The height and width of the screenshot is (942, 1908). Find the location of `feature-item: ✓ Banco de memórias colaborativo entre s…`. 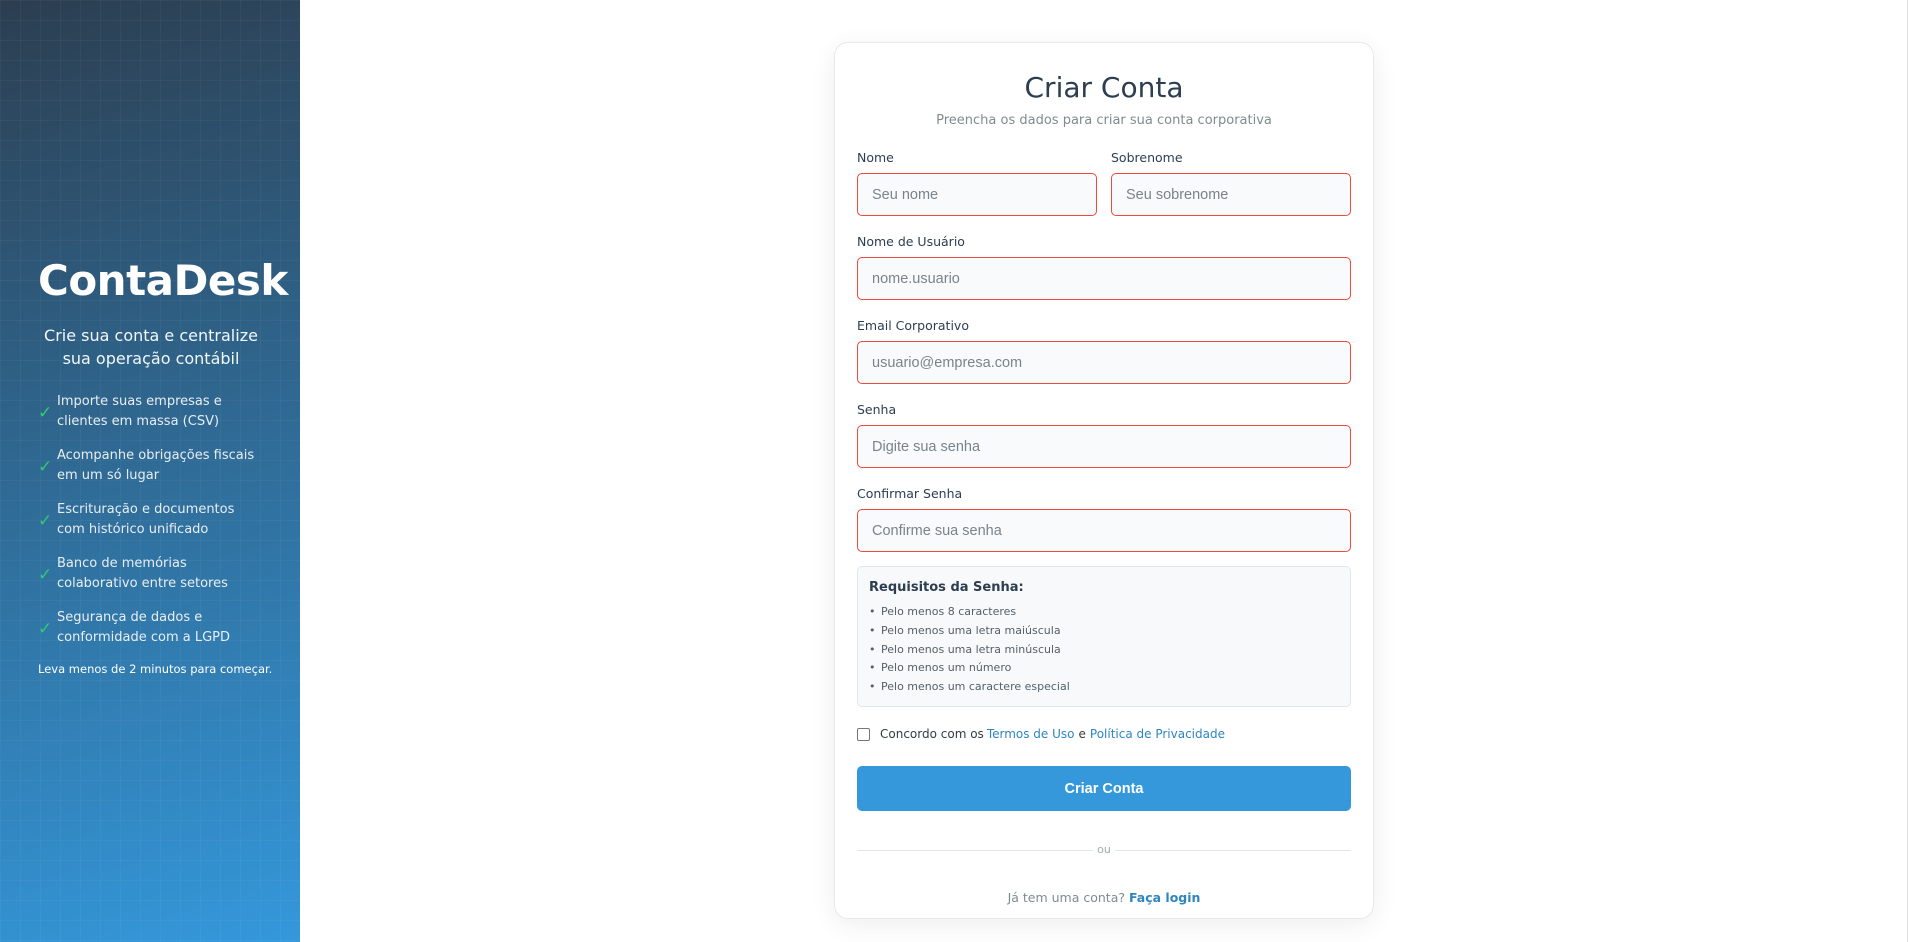

feature-item: ✓ Banco de memórias colaborativo entre s… is located at coordinates (151, 574).